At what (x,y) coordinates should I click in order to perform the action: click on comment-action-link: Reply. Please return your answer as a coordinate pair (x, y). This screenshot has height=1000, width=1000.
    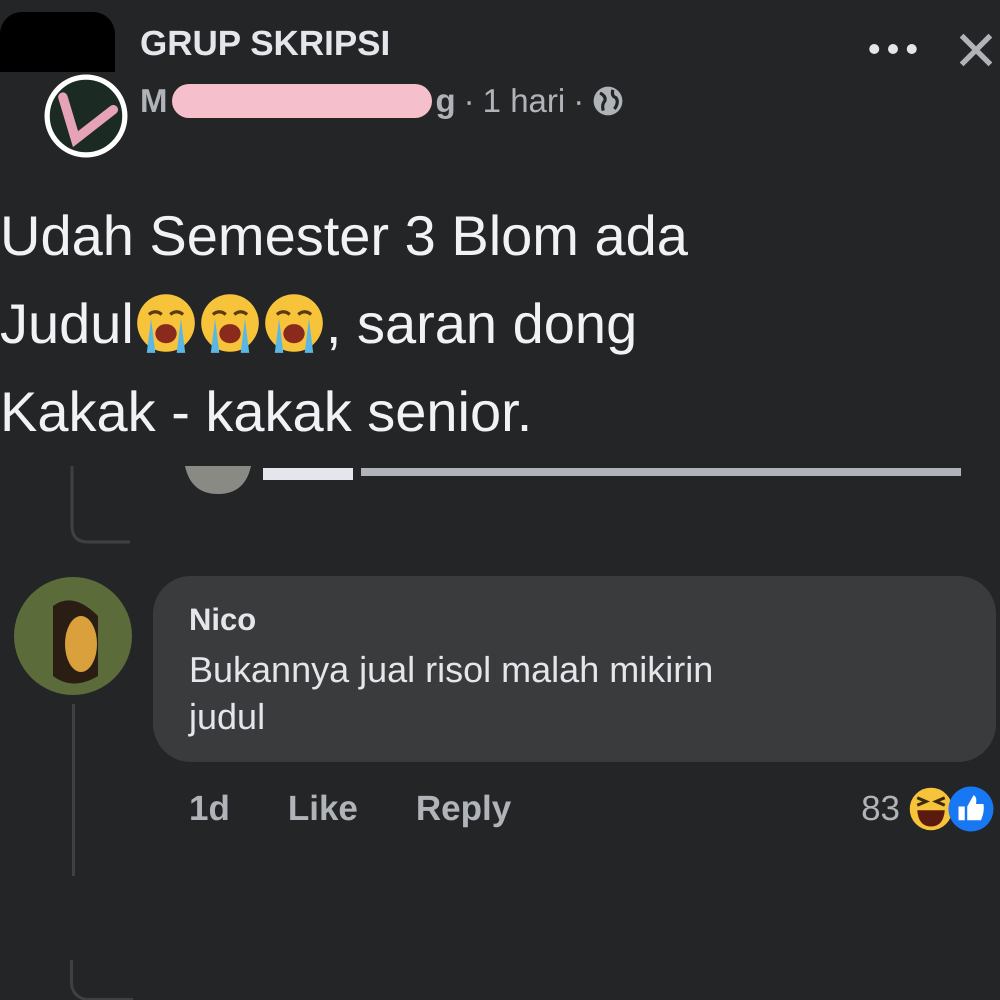
    Looking at the image, I should click on (464, 809).